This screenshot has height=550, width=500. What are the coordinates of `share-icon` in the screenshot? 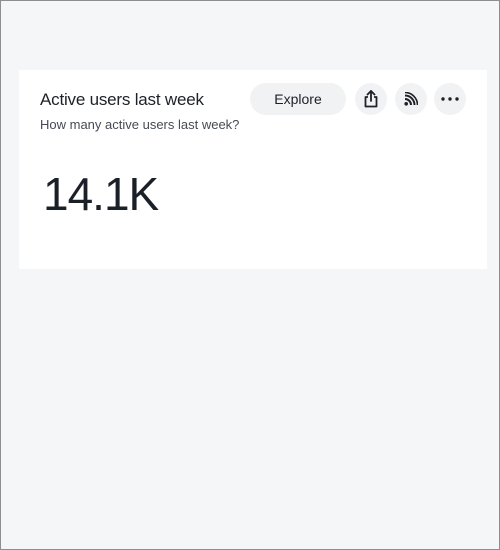 It's located at (371, 99).